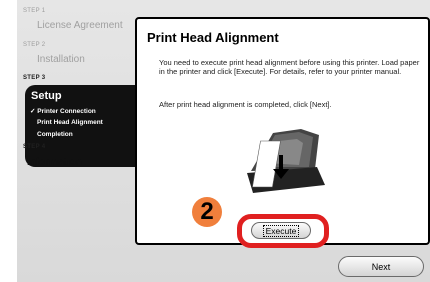  I want to click on arrow-shaft, so click(281, 163).